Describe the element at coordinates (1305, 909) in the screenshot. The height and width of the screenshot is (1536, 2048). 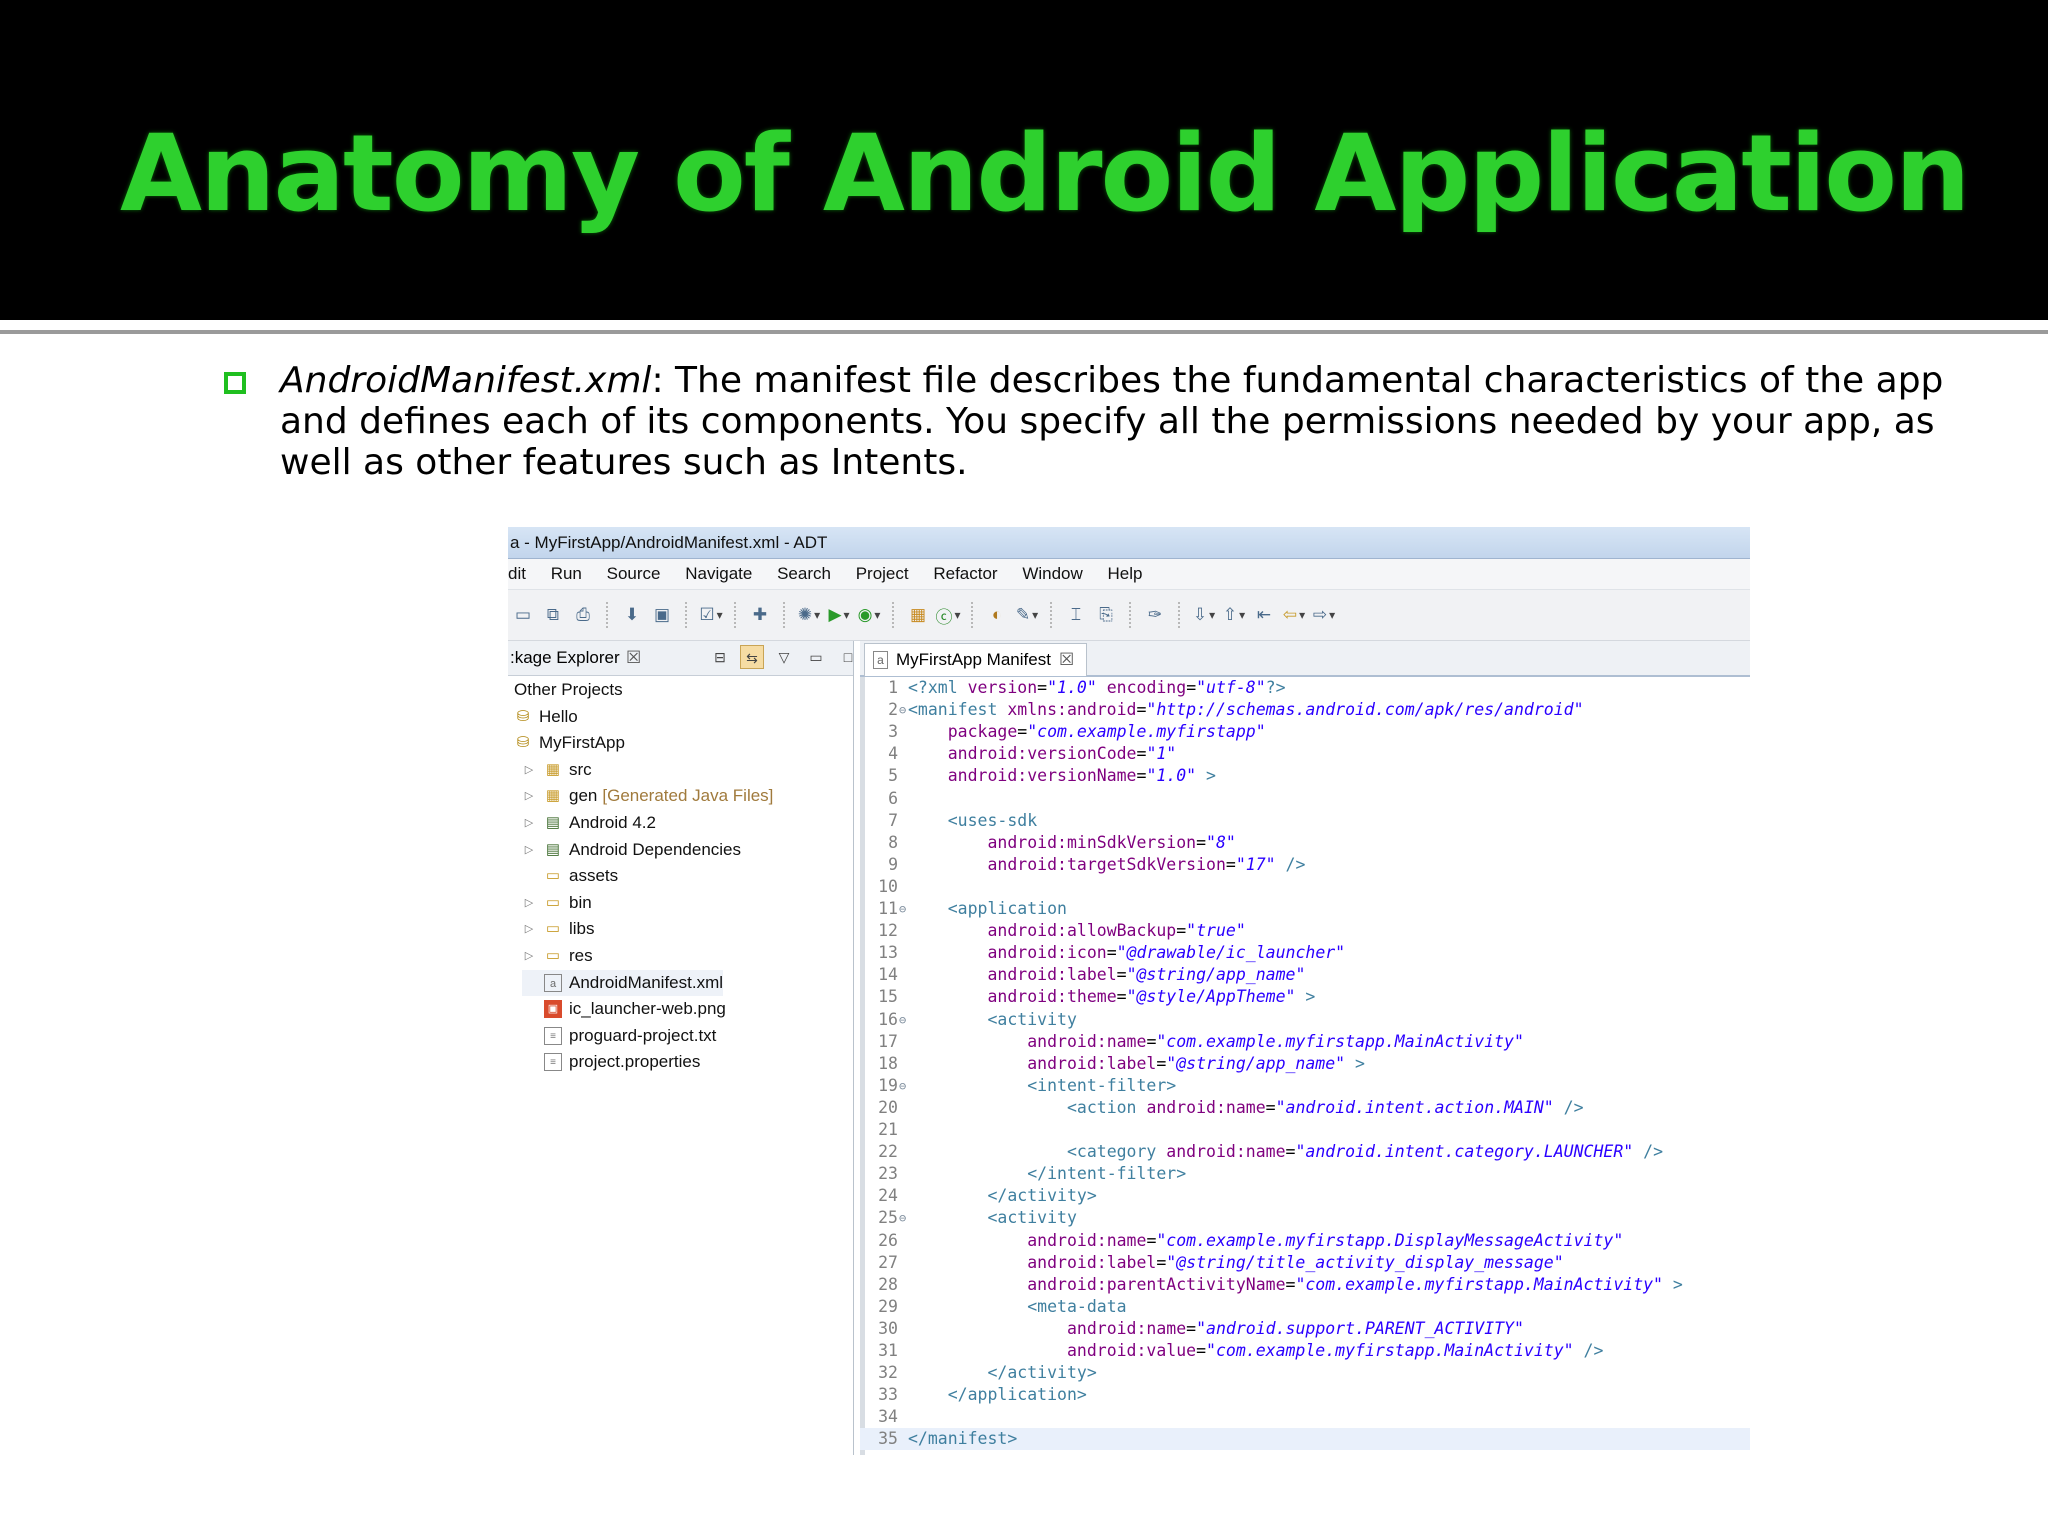
I see `code-line: 11 ⊖ <application` at that location.